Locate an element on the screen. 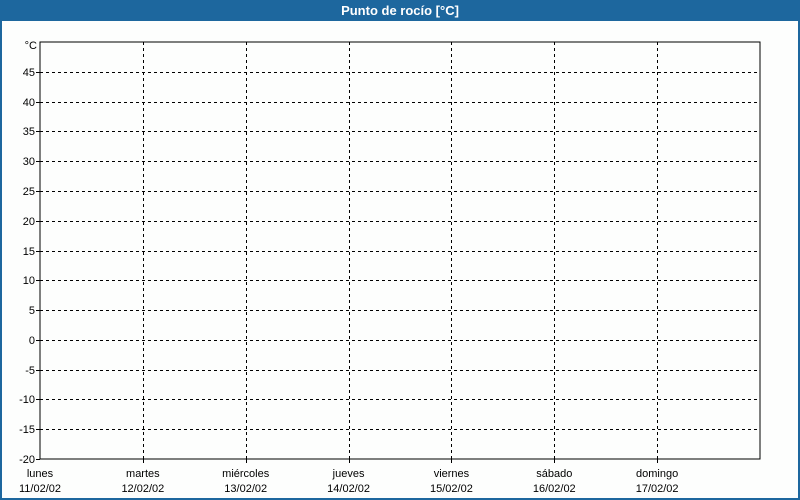  x-date-label: 16/02/02 is located at coordinates (554, 489).